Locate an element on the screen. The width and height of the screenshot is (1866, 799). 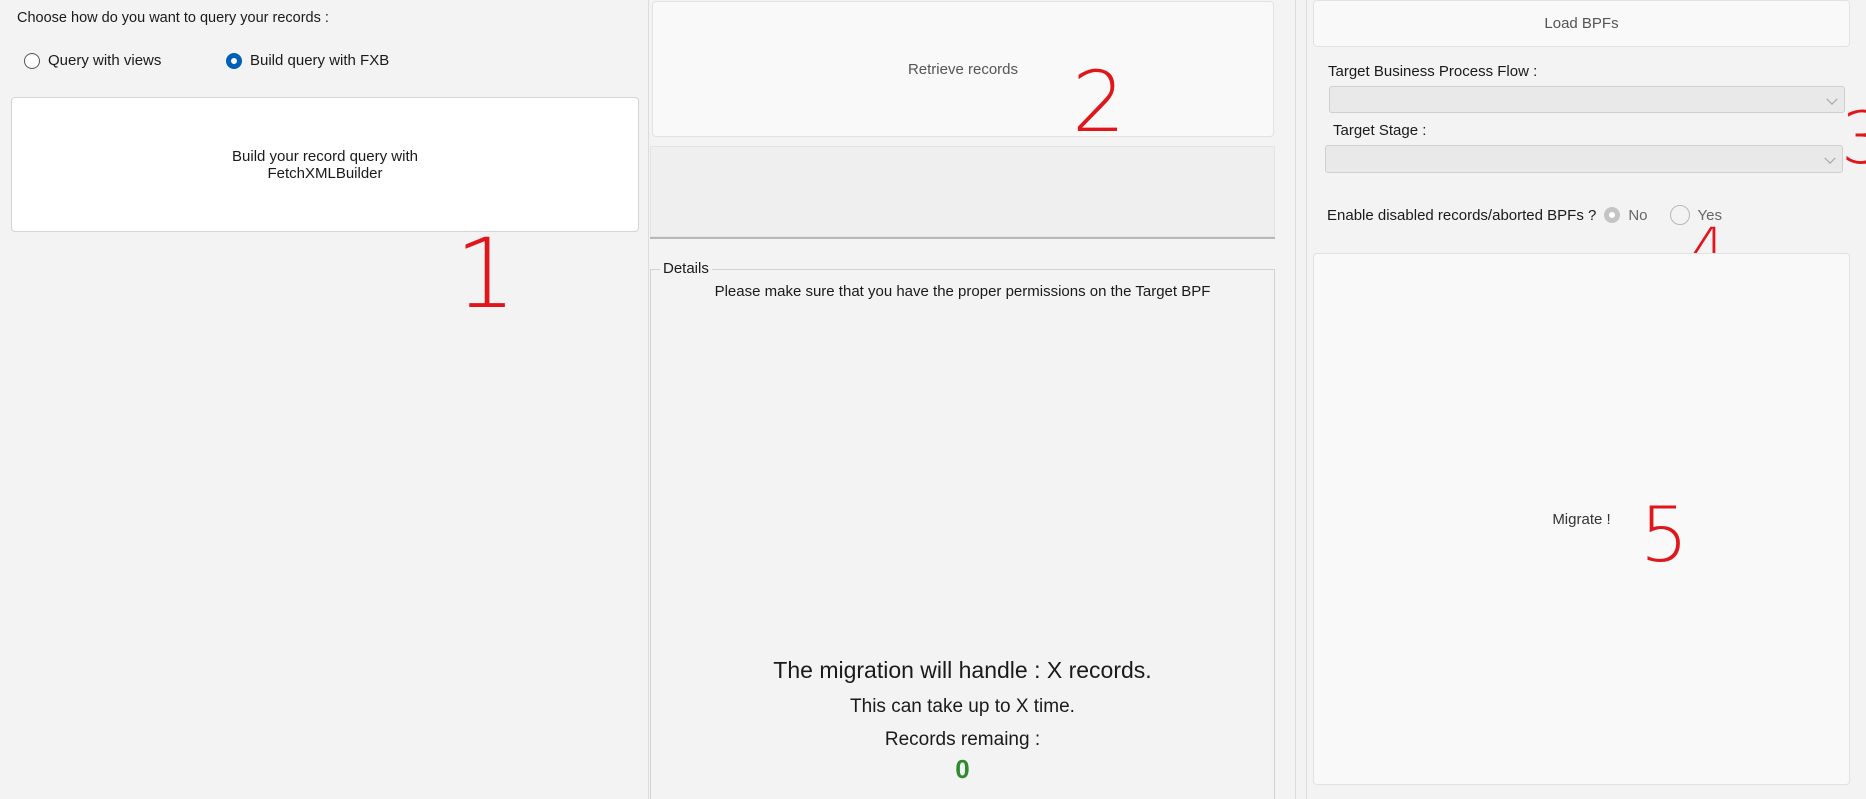
annotation-2: 2 is located at coordinates (1099, 102).